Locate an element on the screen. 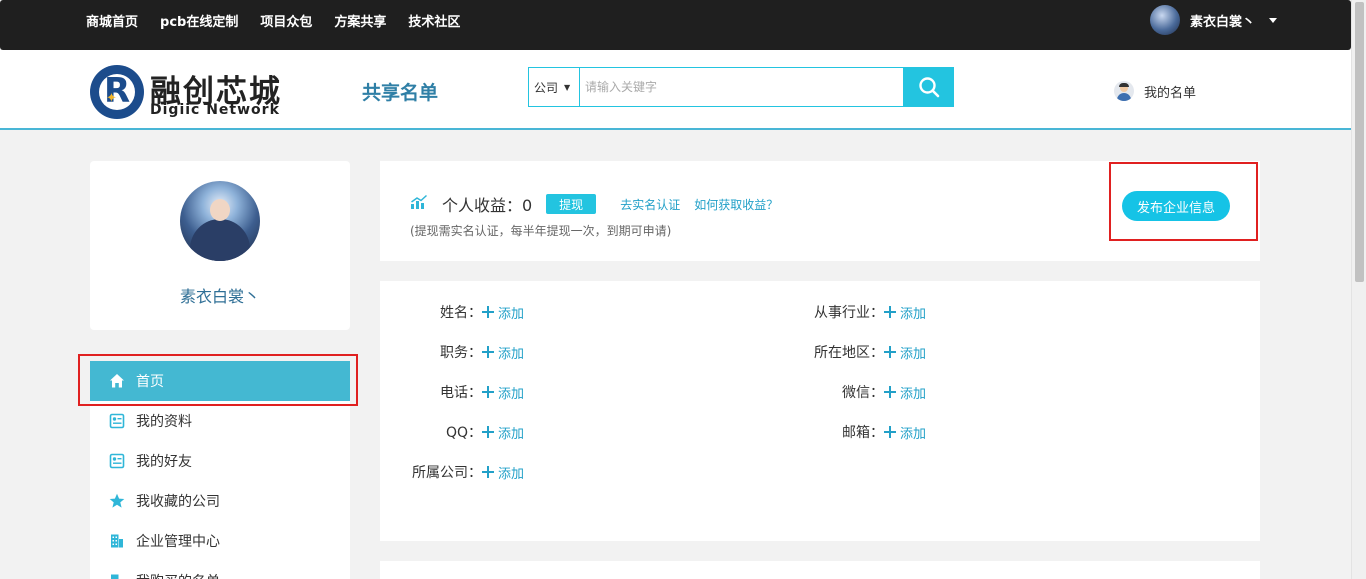  sidebar-item-purchased-lists: 我购买的名单 is located at coordinates (220, 570).